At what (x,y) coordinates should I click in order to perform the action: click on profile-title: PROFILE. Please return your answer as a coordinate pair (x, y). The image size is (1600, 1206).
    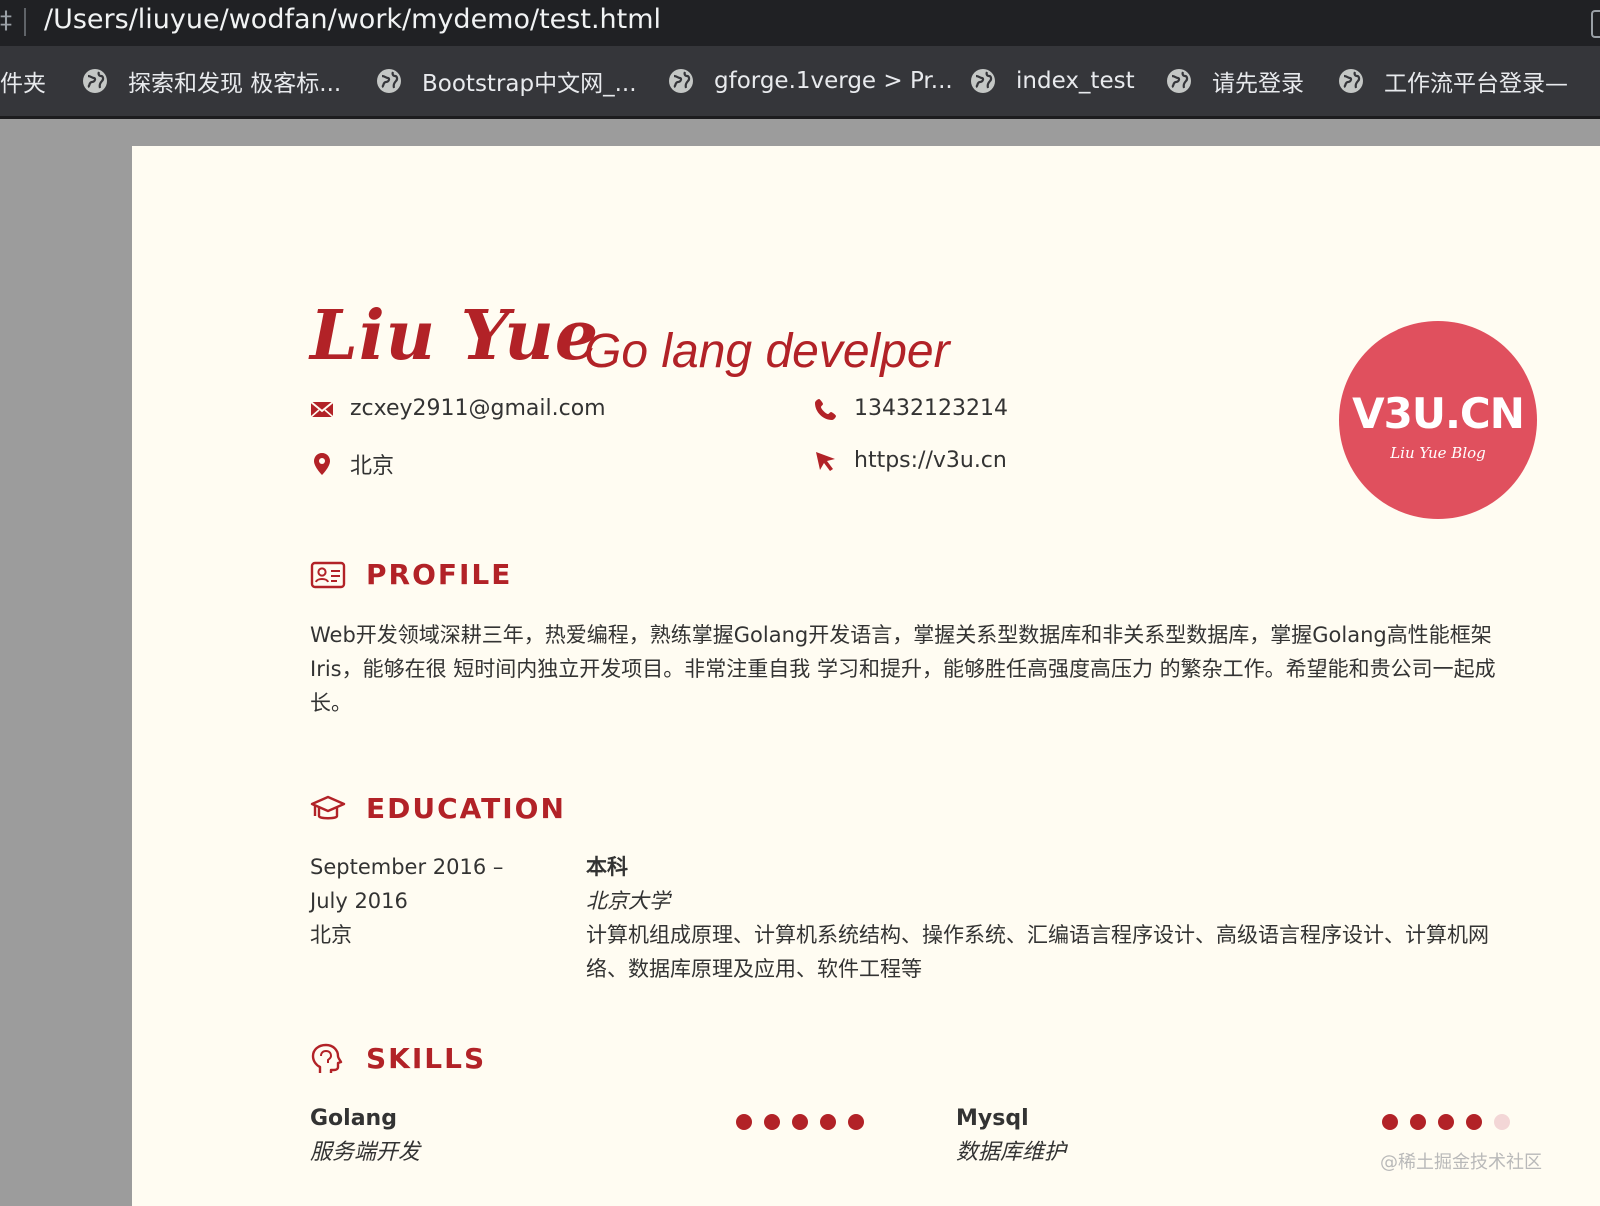
    Looking at the image, I should click on (439, 574).